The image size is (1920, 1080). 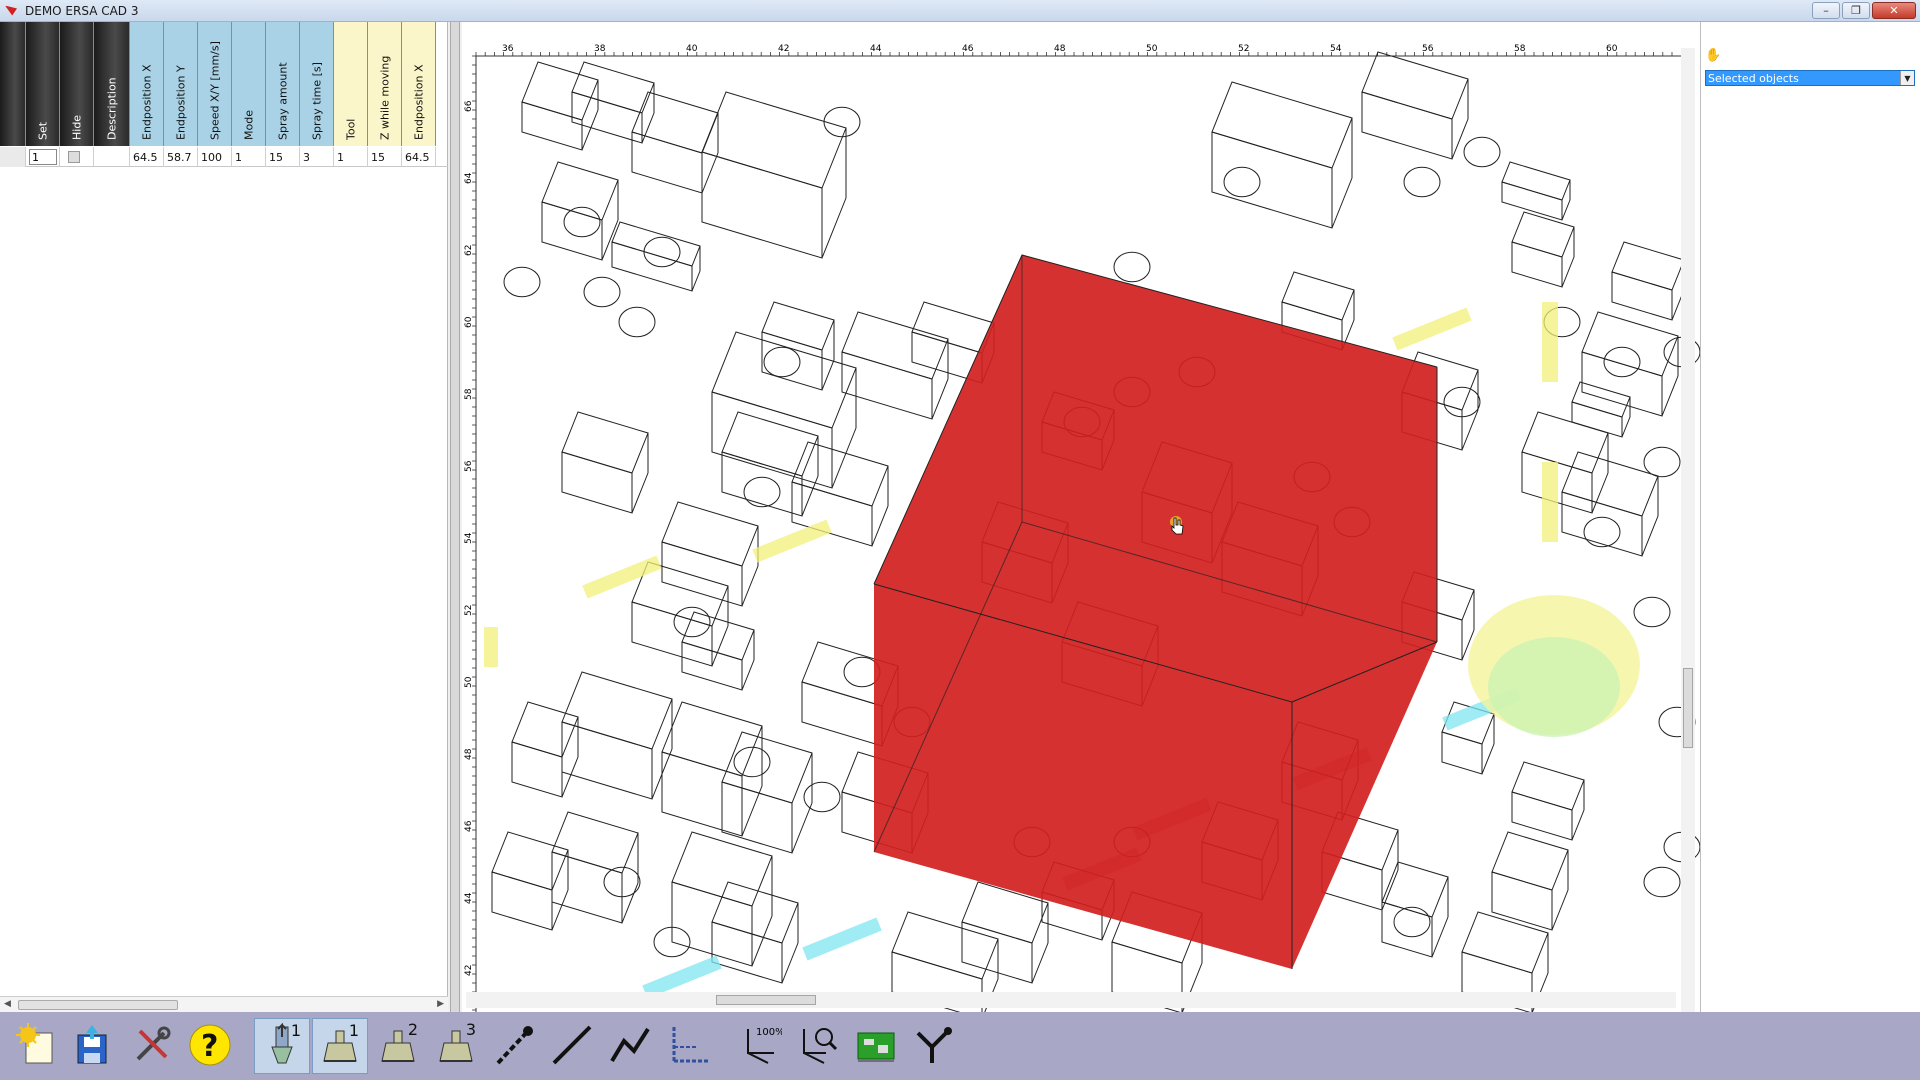 What do you see at coordinates (1071, 1000) in the screenshot?
I see `viewport-horizontal-scrollbar` at bounding box center [1071, 1000].